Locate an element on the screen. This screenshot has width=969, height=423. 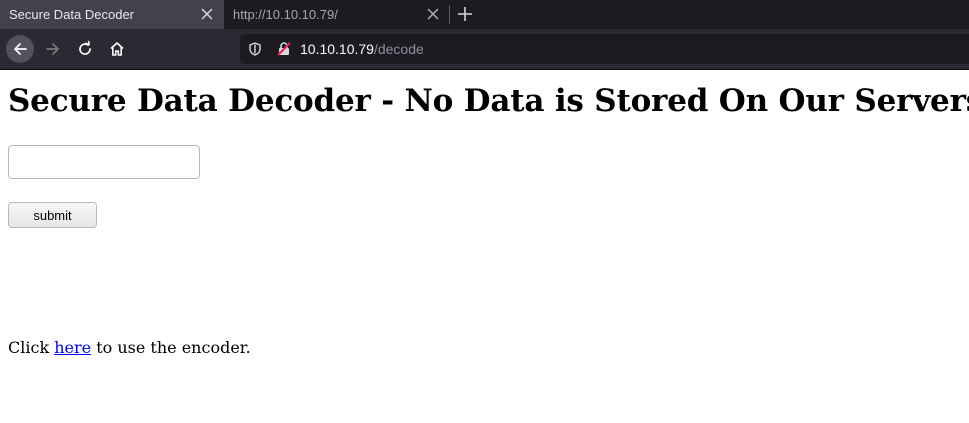
footer-prefix: Click is located at coordinates (31, 347).